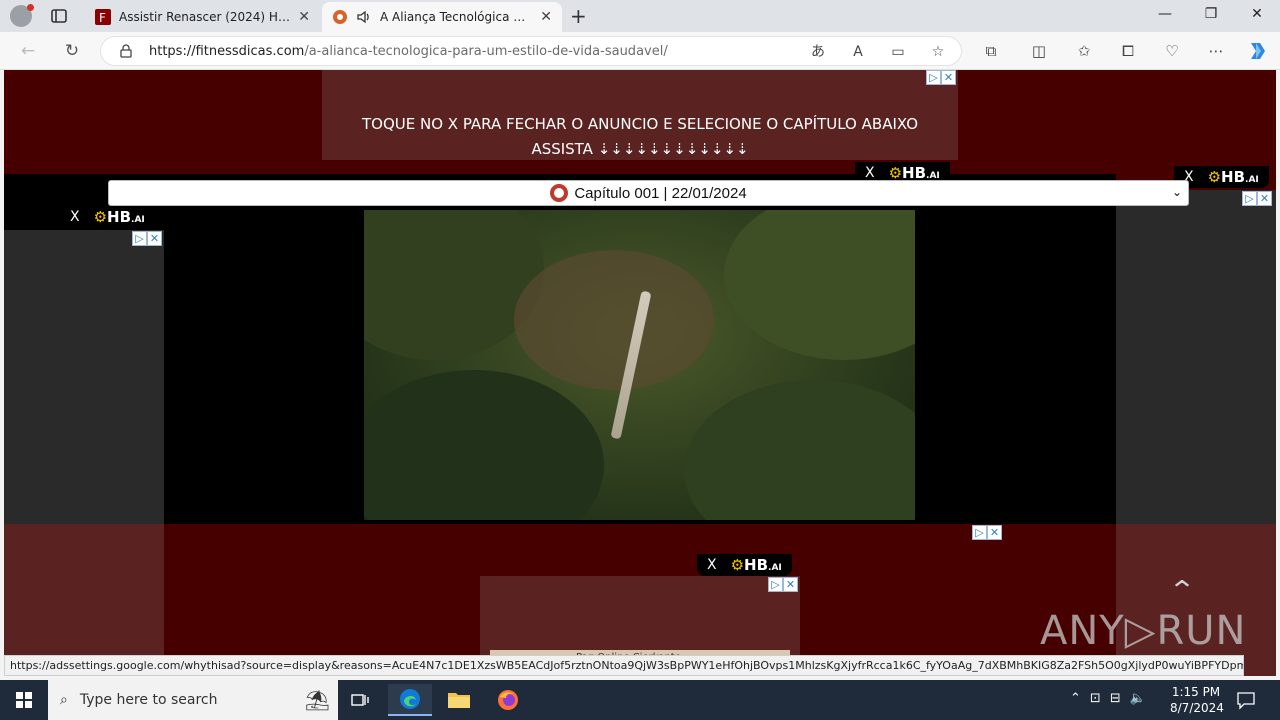  What do you see at coordinates (364, 17) in the screenshot?
I see `speaker-icon` at bounding box center [364, 17].